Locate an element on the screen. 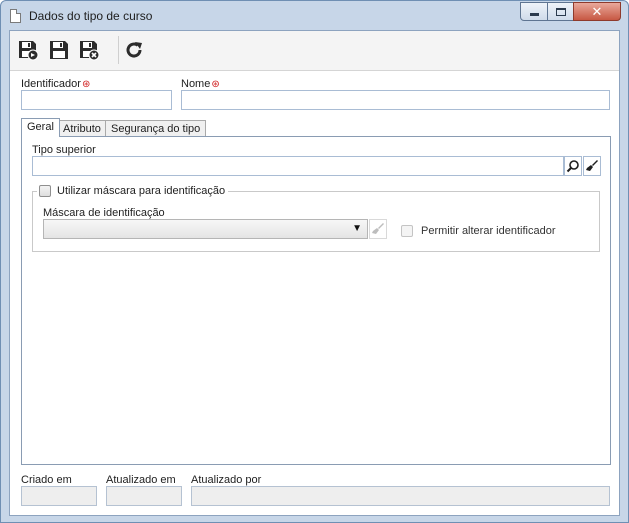  close-icon: ✕ is located at coordinates (597, 11).